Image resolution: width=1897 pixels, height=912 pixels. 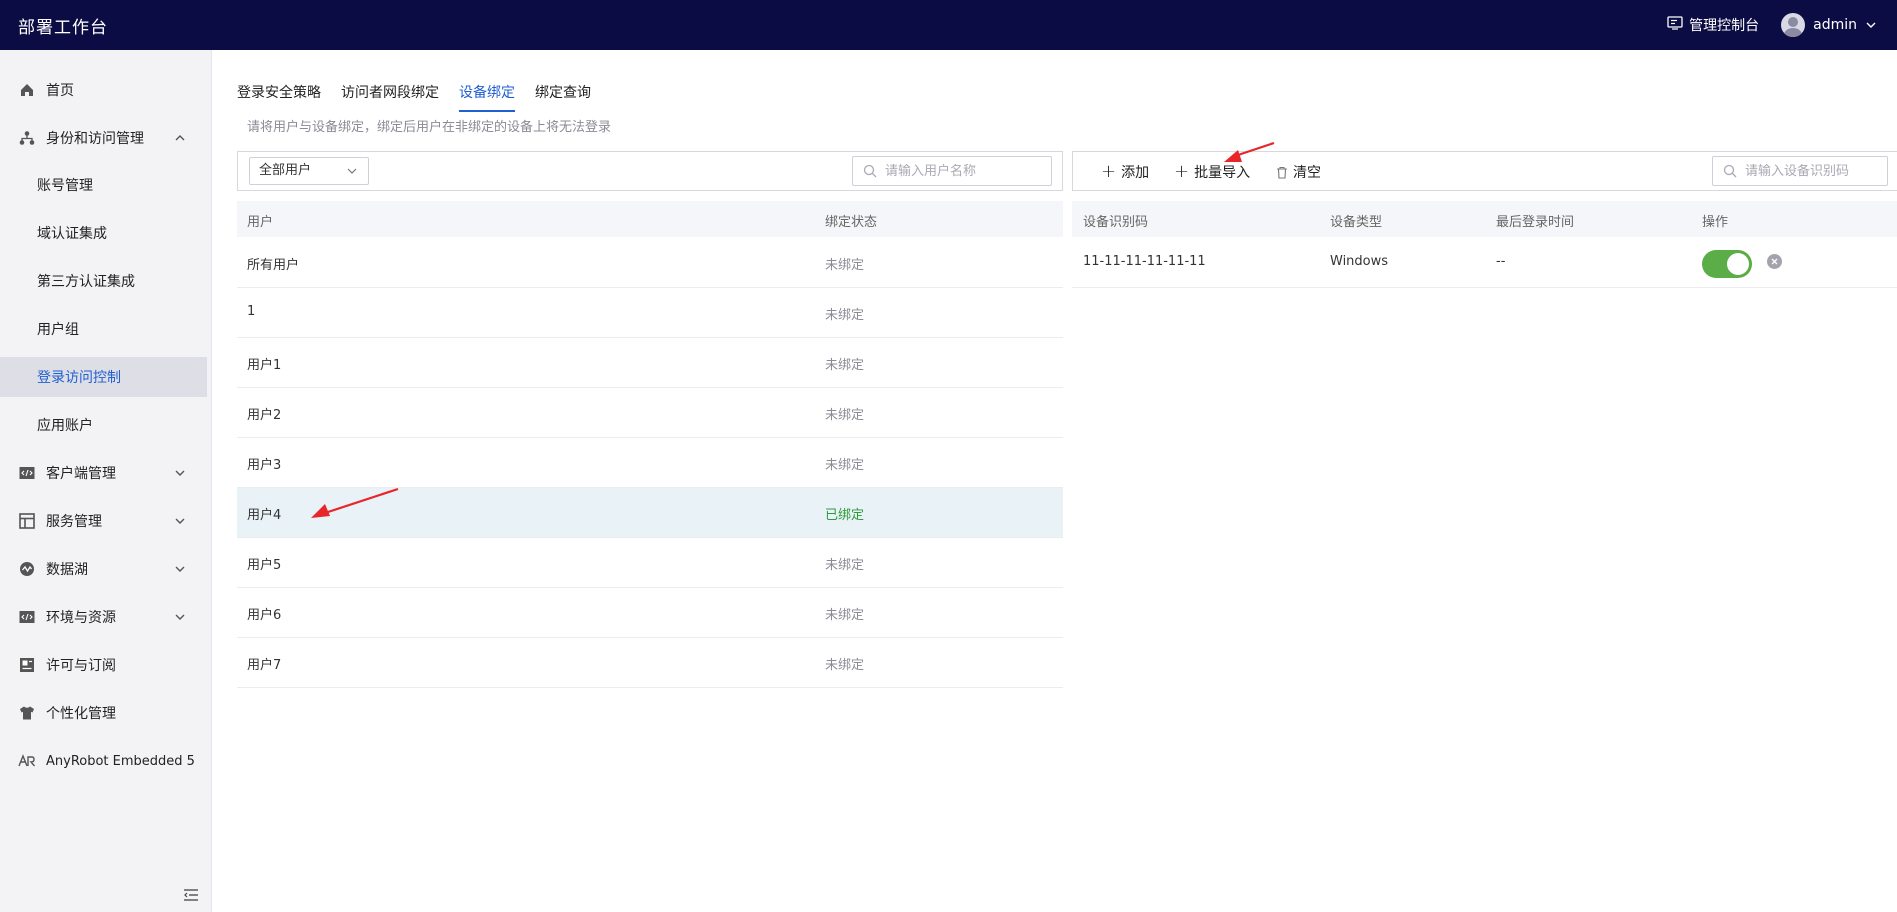 I want to click on column-header-binding-status: 绑定状态, so click(x=851, y=222).